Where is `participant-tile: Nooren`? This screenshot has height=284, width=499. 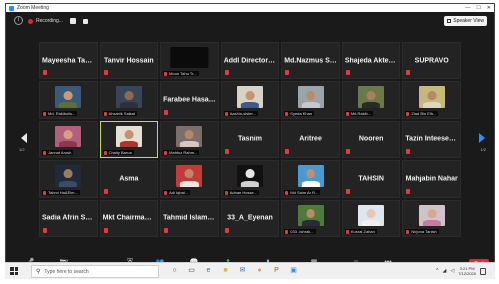 participant-tile: Nooren is located at coordinates (371, 139).